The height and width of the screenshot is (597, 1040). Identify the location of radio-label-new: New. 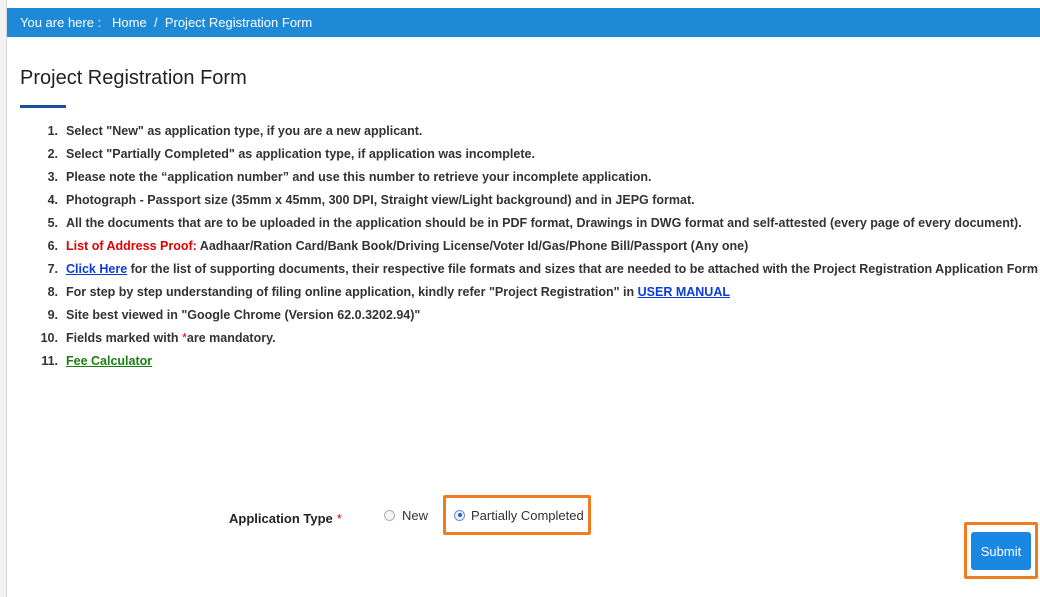
(415, 515).